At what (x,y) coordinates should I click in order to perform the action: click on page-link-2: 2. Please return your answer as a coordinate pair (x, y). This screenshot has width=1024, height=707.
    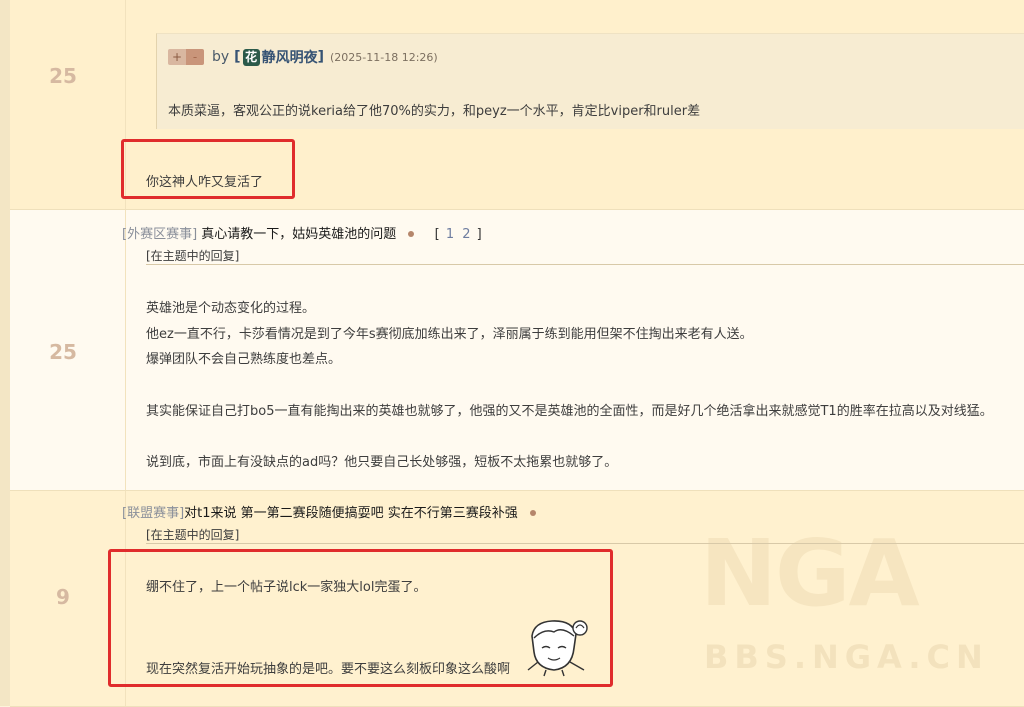
    Looking at the image, I should click on (466, 234).